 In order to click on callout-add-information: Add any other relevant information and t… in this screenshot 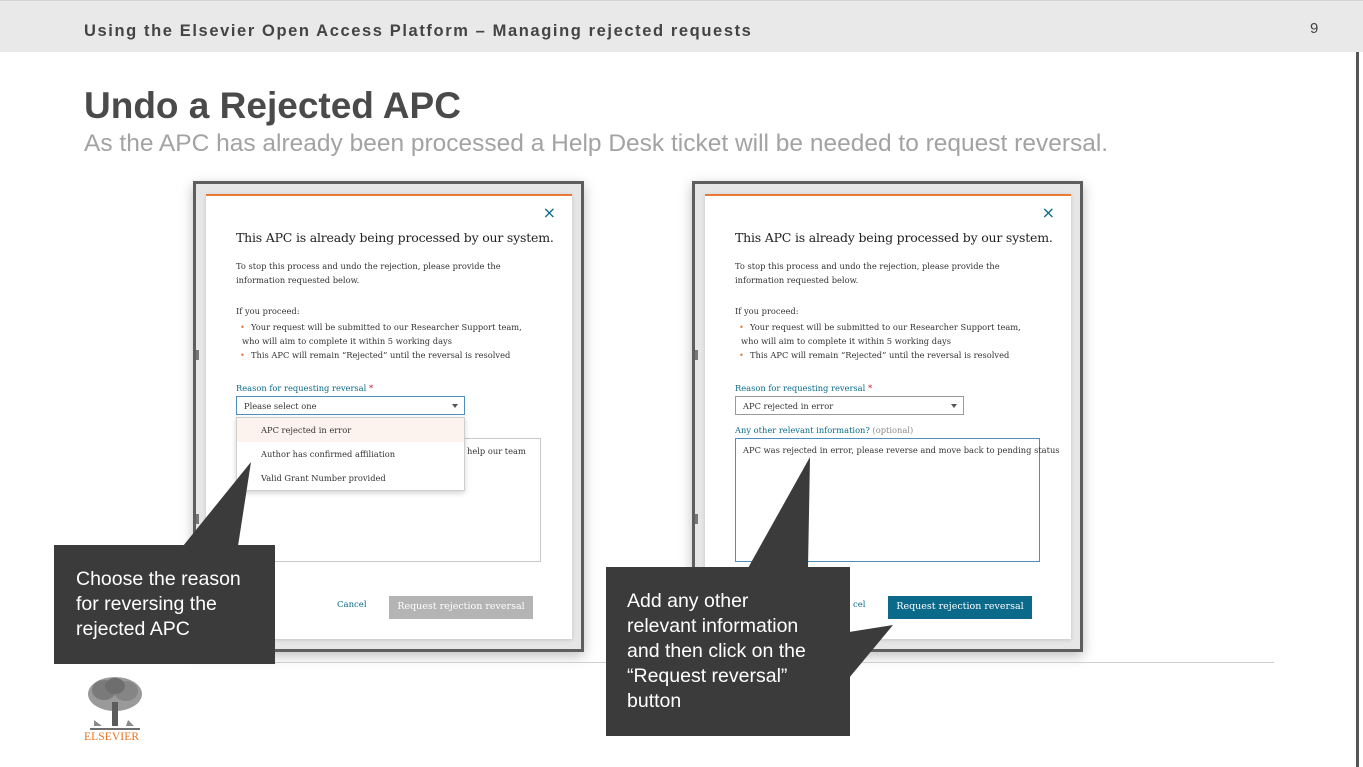, I will do `click(728, 651)`.